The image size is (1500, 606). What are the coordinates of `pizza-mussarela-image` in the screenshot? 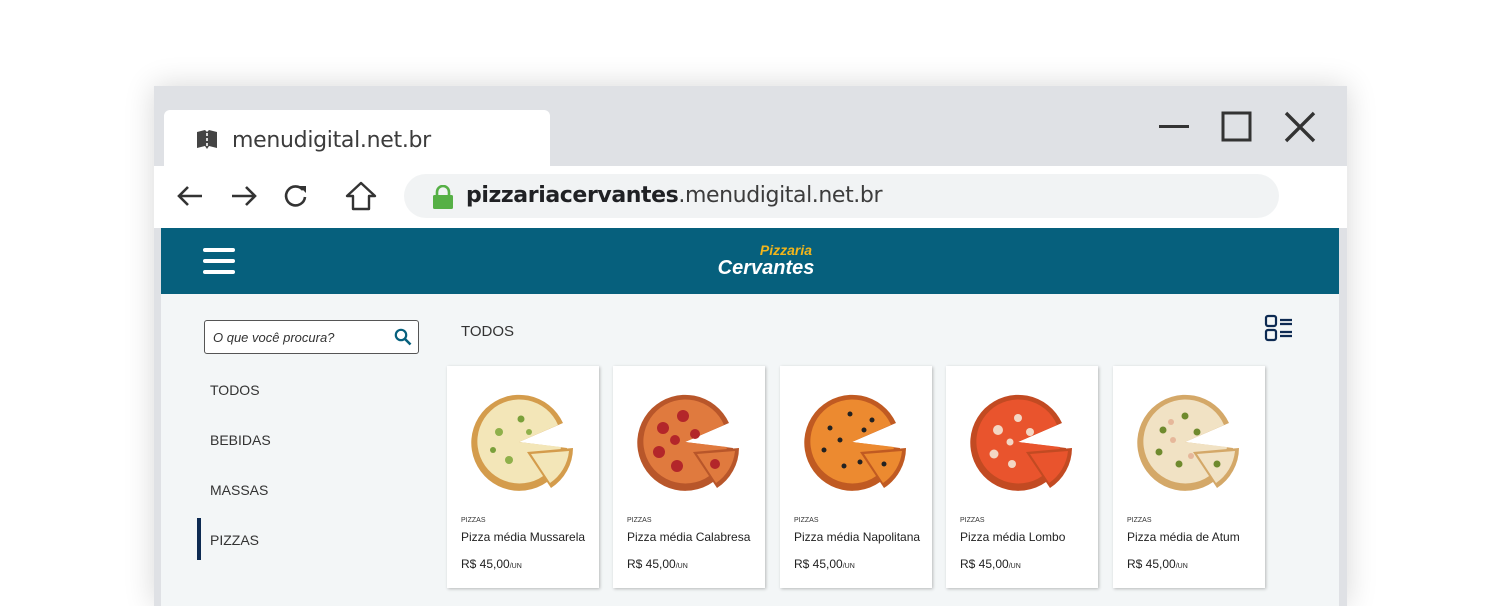 It's located at (522, 442).